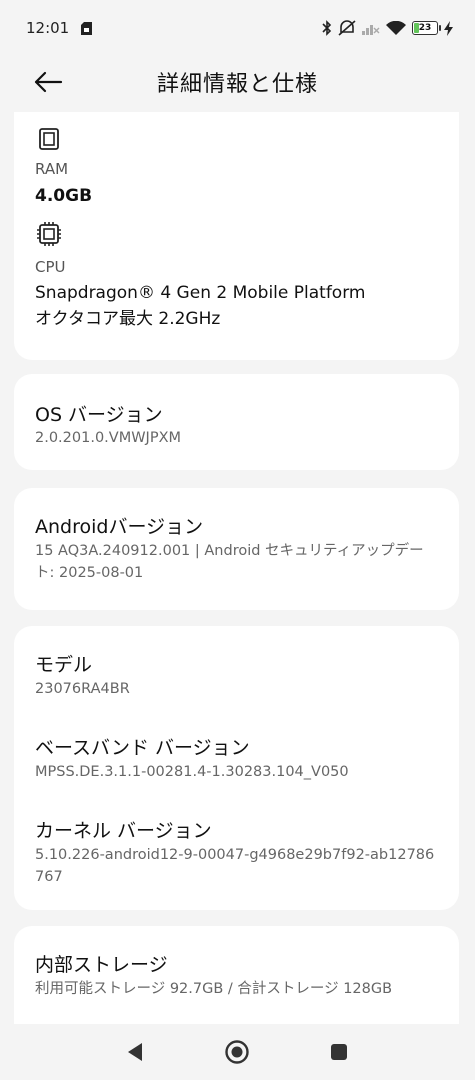  Describe the element at coordinates (448, 28) in the screenshot. I see `charging-icon` at that location.